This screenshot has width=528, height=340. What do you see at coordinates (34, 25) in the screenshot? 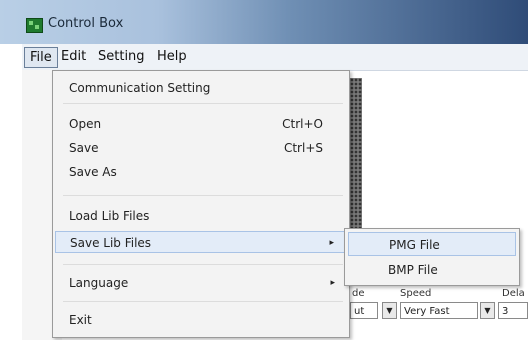
I see `app-icon` at bounding box center [34, 25].